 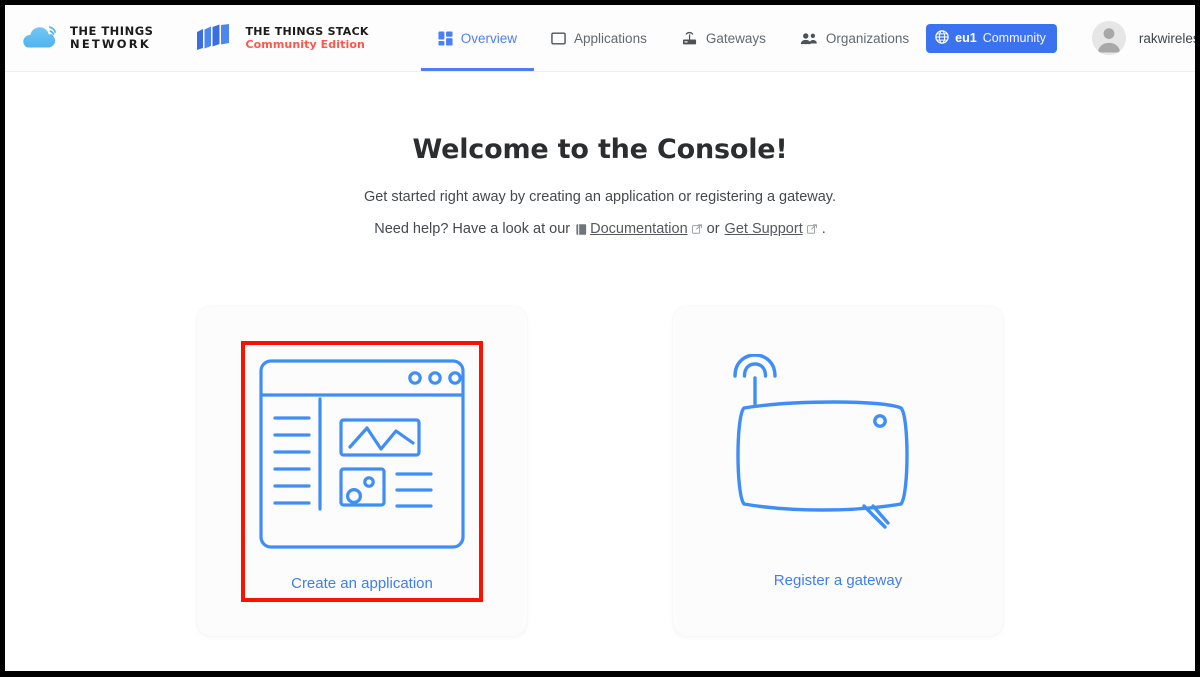 I want to click on tts-wordmark-line2: Community Edition, so click(x=305, y=44).